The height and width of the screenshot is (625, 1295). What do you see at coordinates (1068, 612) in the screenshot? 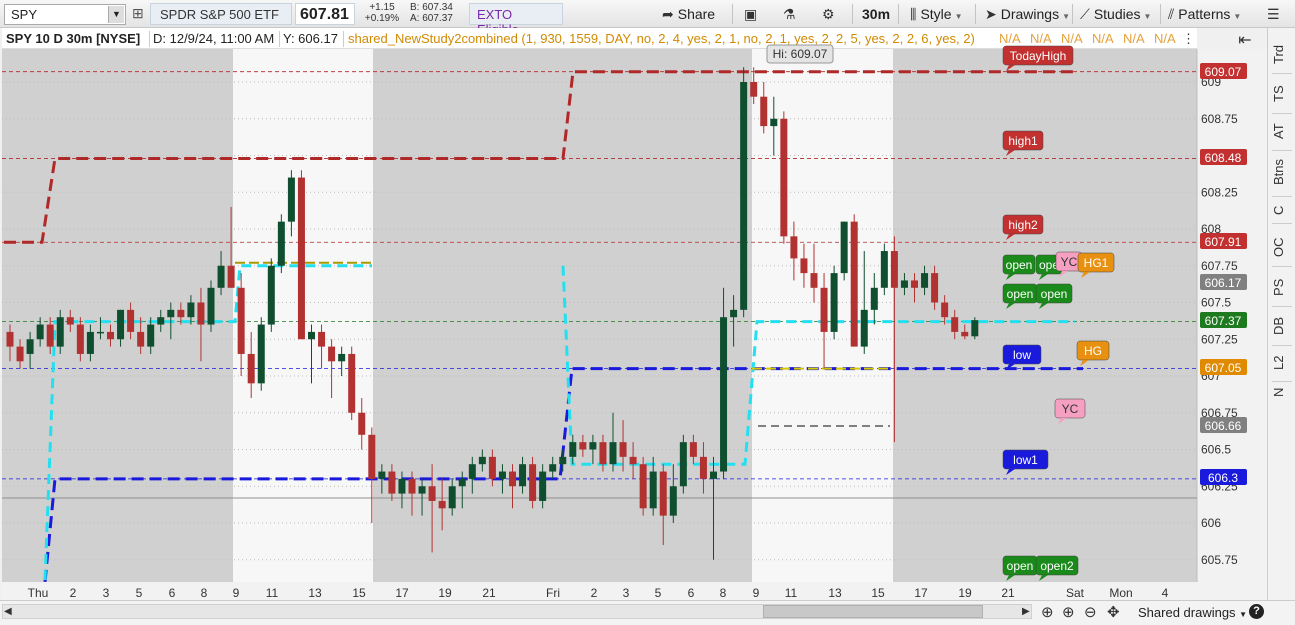
I see `zoom-in-icon: ⊕` at bounding box center [1068, 612].